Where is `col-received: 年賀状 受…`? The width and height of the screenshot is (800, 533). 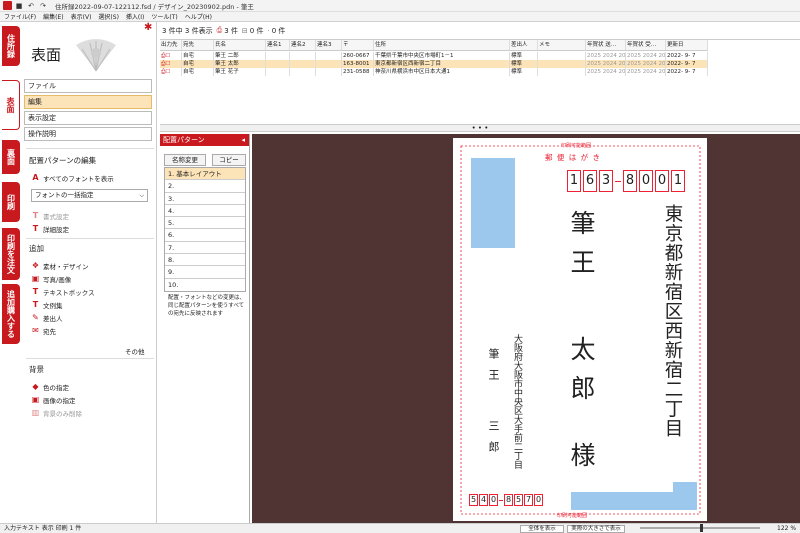
col-received: 年賀状 受… is located at coordinates (646, 45).